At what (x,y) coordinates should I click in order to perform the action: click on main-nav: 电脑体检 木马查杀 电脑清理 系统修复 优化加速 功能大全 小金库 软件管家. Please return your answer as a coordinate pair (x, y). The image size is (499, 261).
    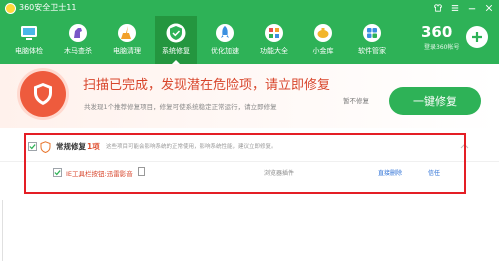
    Looking at the image, I should click on (204, 40).